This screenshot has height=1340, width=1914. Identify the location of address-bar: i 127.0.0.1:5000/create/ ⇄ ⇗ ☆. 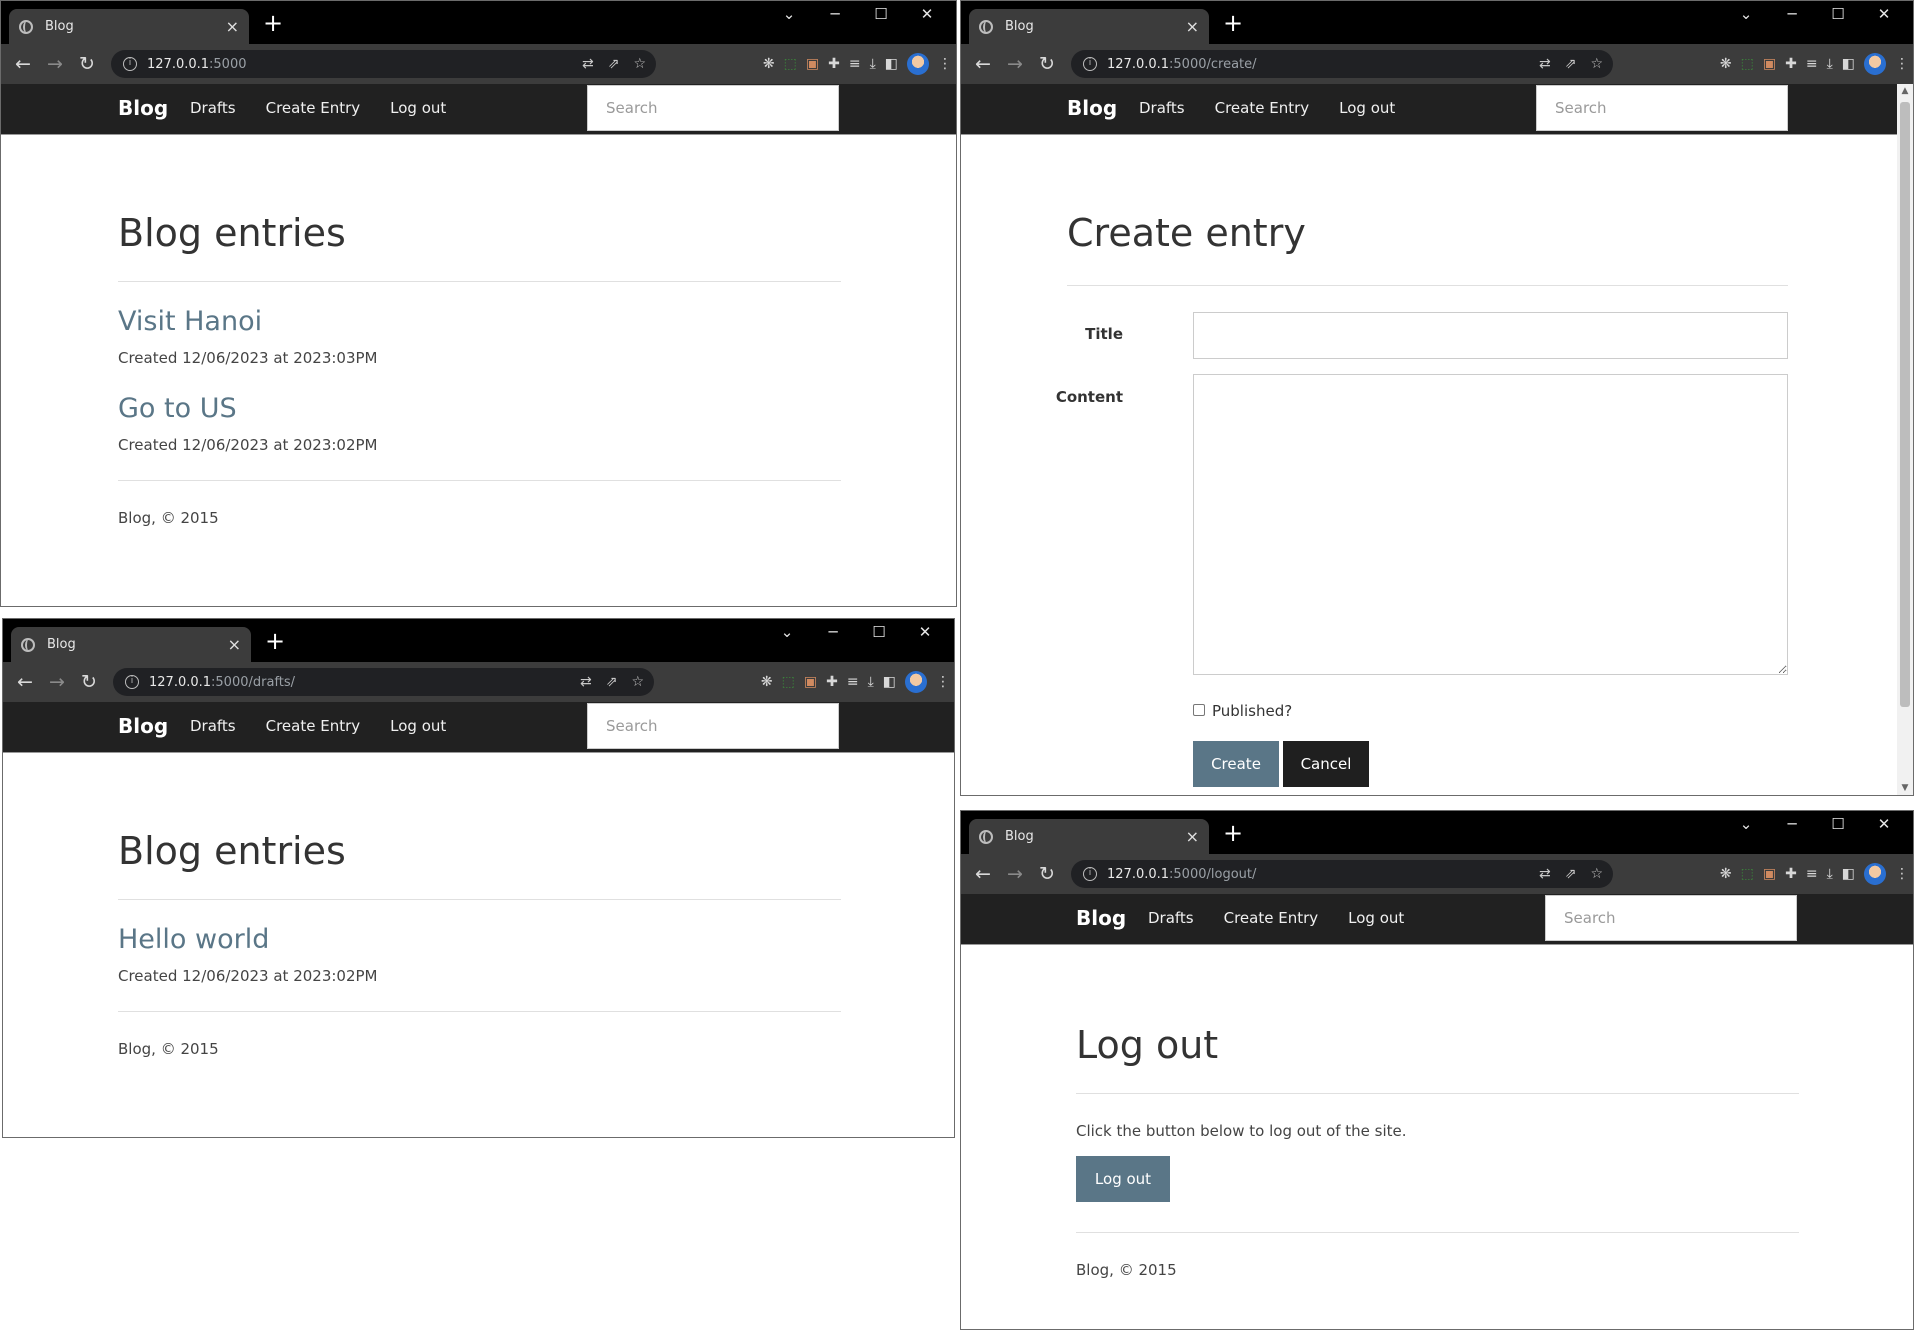
(1342, 64).